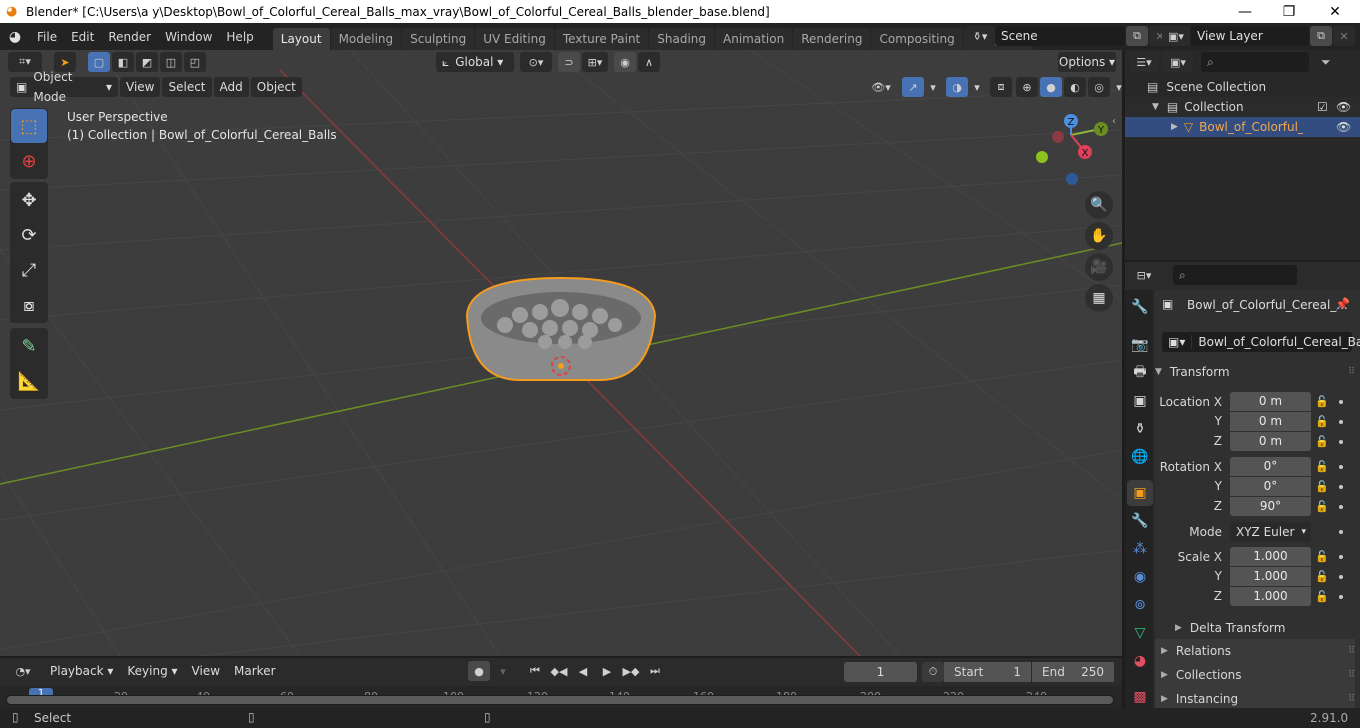 Image resolution: width=1360 pixels, height=728 pixels. Describe the element at coordinates (754, 39) in the screenshot. I see `tab-animation: Animation` at that location.